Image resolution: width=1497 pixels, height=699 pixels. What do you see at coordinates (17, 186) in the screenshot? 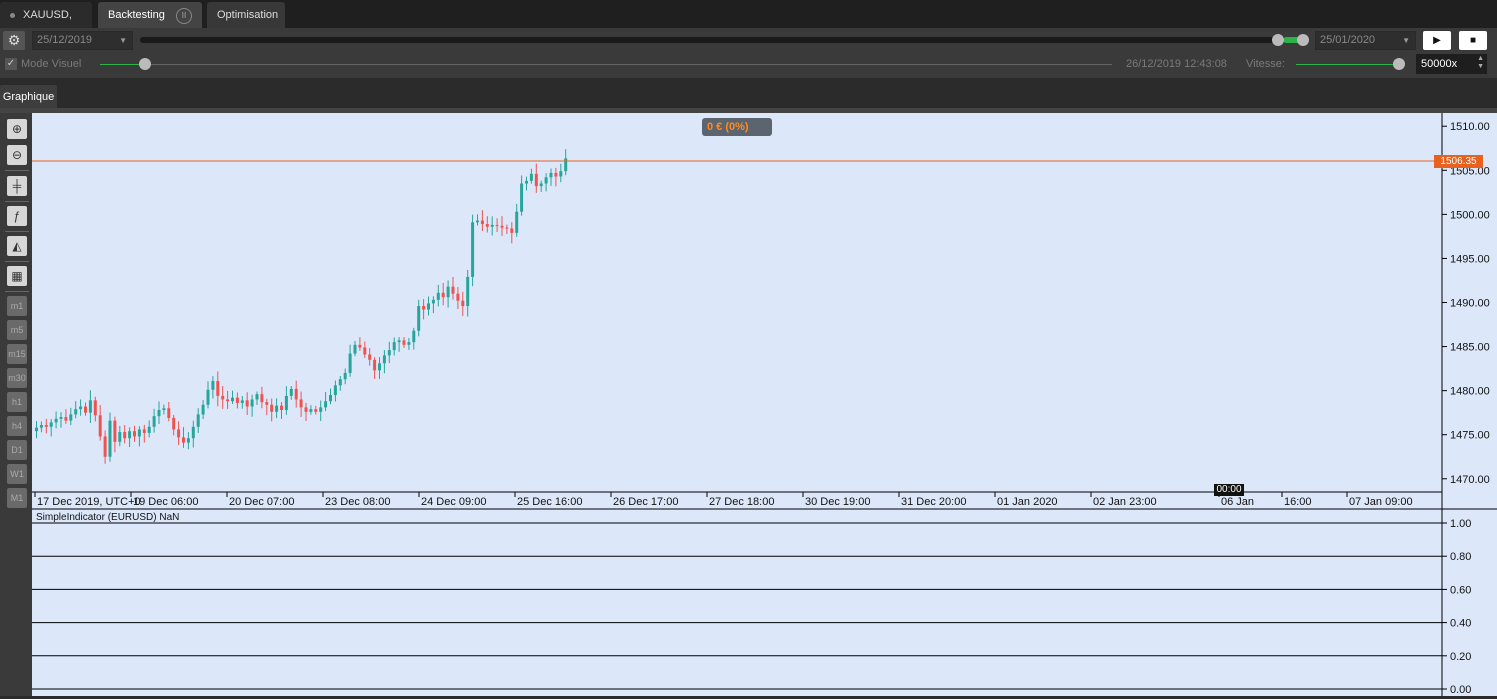
I see `chart-type-icon: ╪` at bounding box center [17, 186].